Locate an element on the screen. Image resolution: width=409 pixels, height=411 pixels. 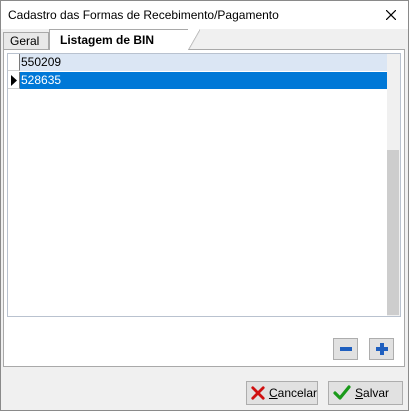
cancel-label: Cancelar is located at coordinates (292, 393).